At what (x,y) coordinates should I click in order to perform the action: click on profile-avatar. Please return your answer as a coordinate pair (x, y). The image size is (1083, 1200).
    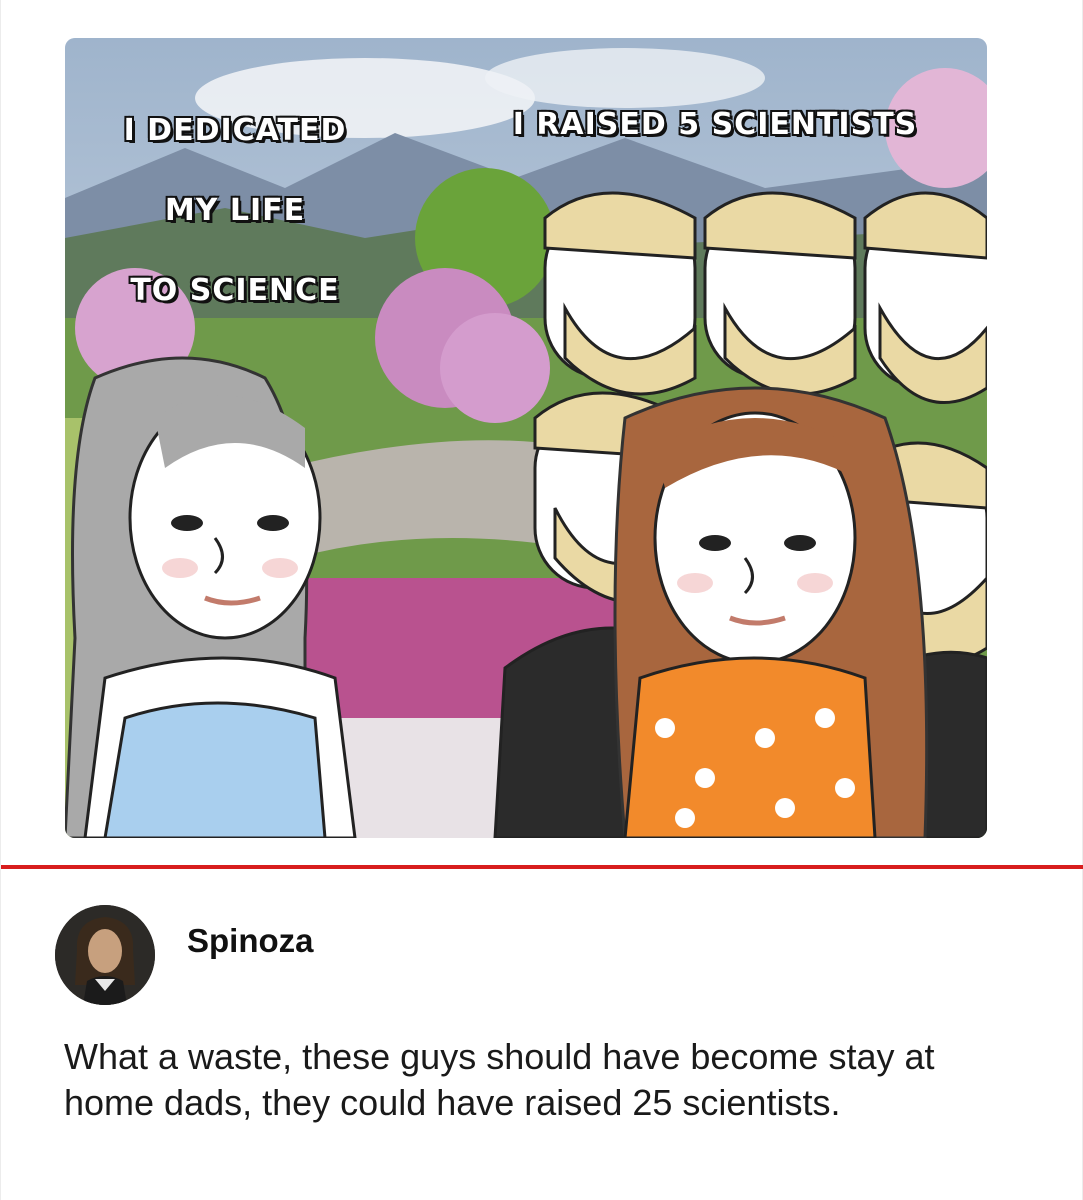
    Looking at the image, I should click on (105, 955).